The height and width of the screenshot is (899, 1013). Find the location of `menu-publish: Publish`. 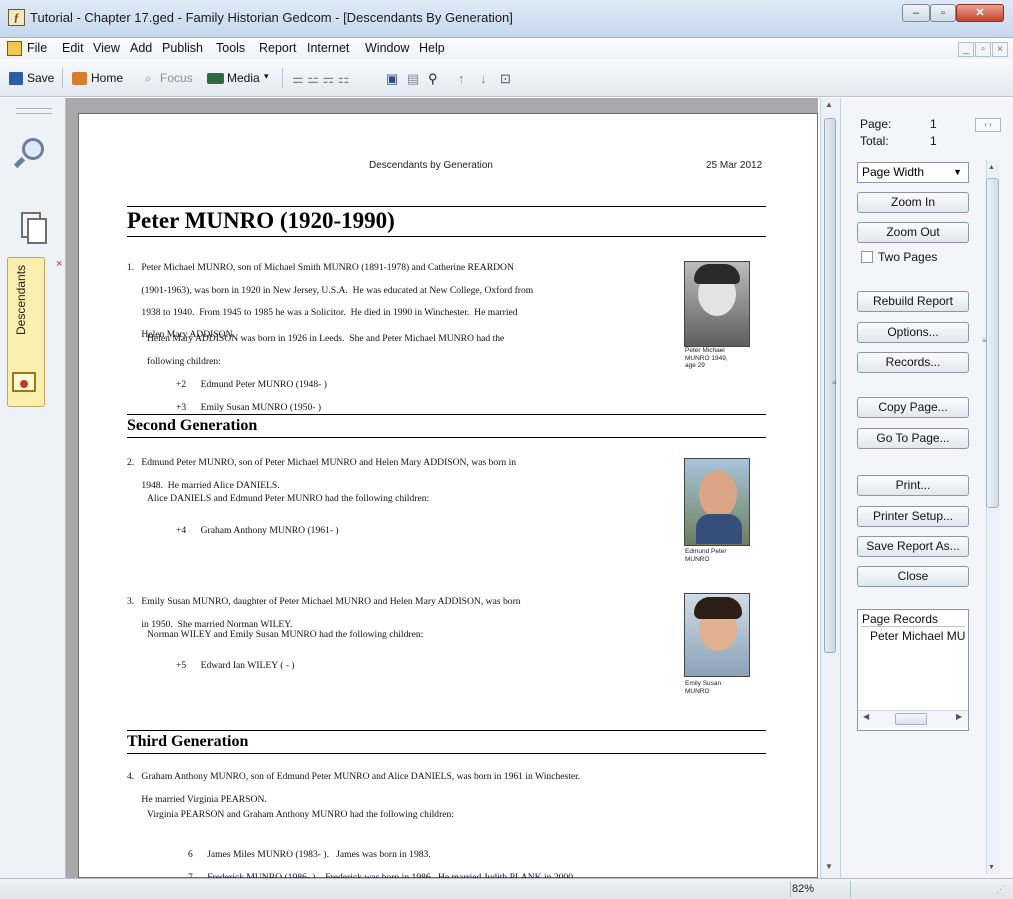

menu-publish: Publish is located at coordinates (182, 48).